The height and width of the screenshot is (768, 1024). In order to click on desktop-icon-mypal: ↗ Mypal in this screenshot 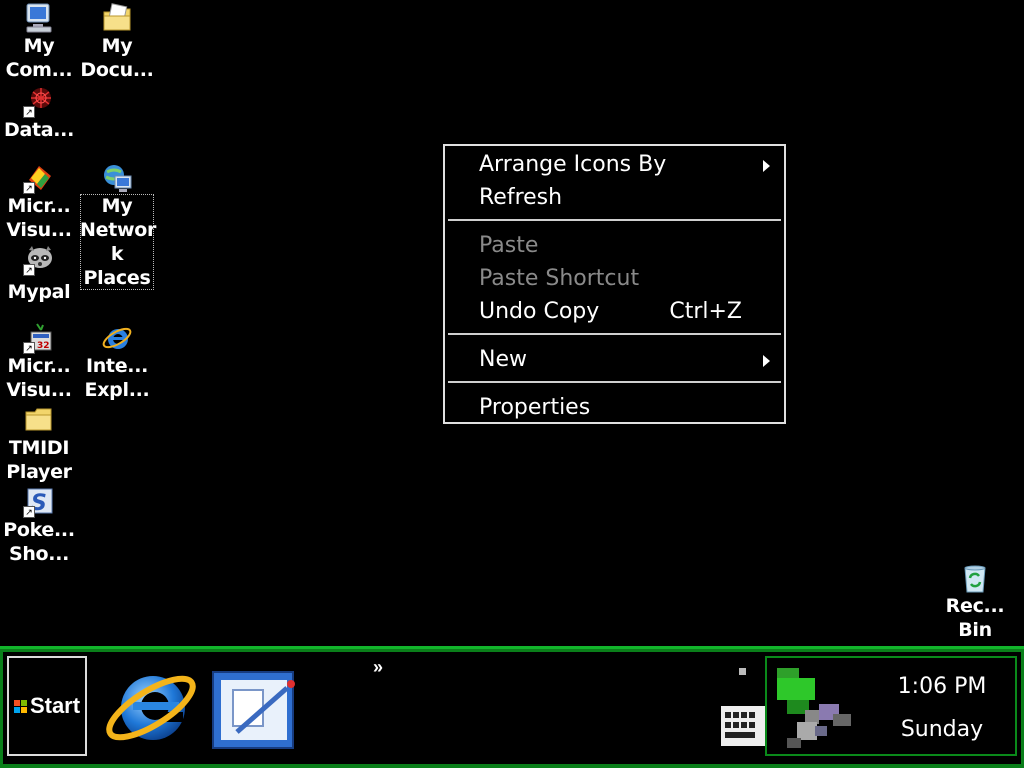, I will do `click(39, 274)`.